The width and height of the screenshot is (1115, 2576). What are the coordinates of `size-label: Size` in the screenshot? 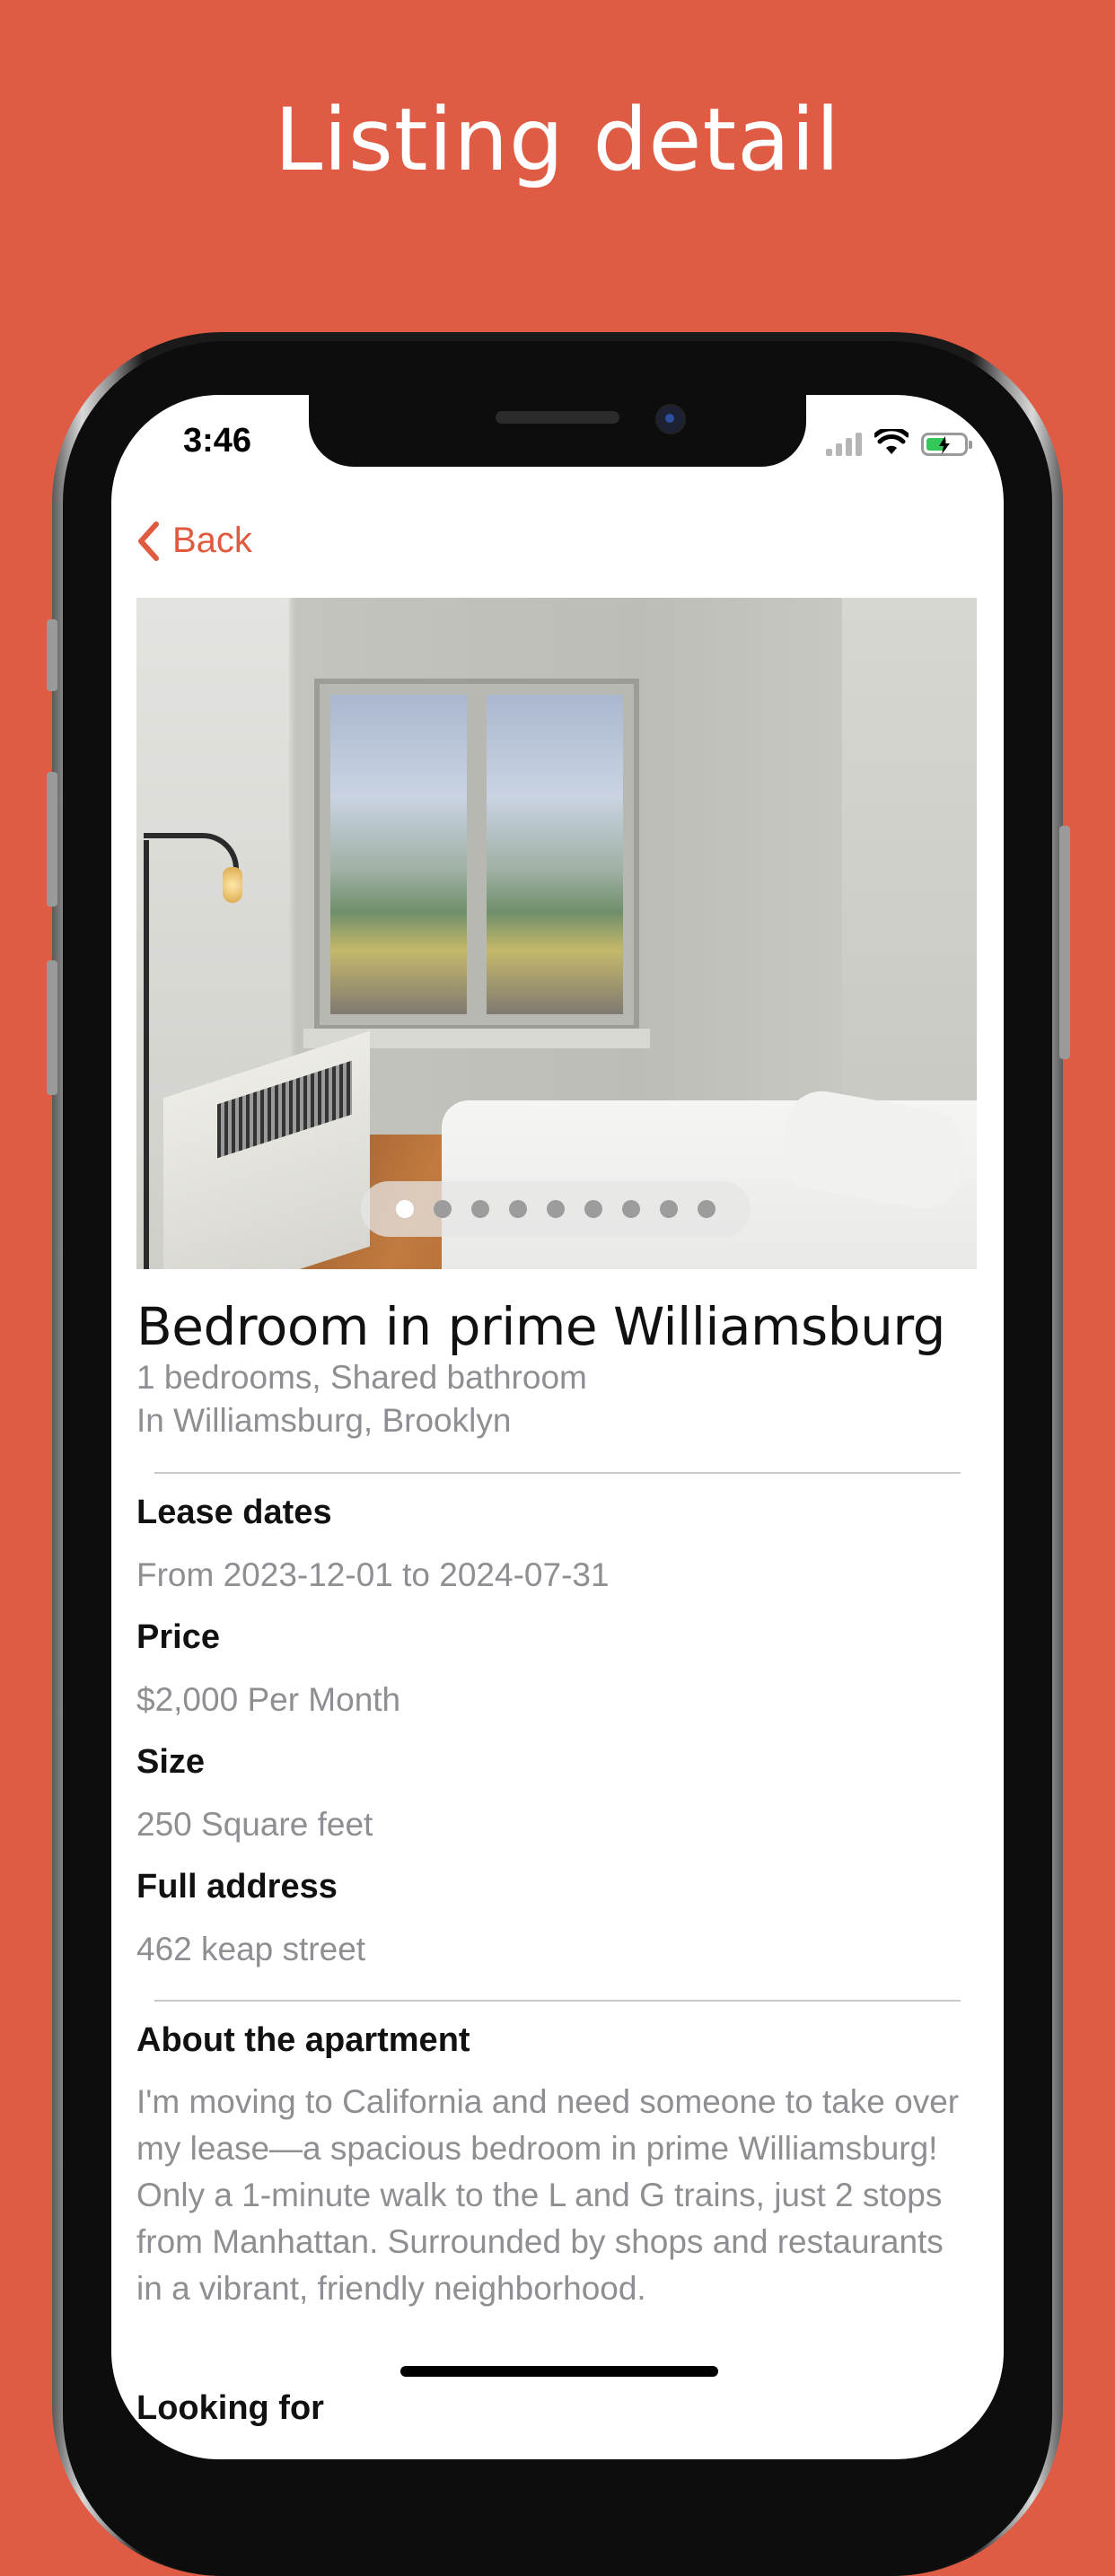 It's located at (171, 1762).